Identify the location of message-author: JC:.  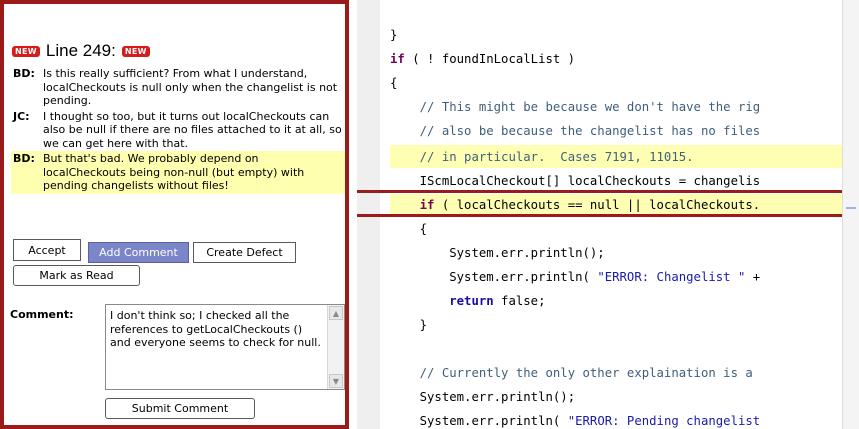
(21, 116).